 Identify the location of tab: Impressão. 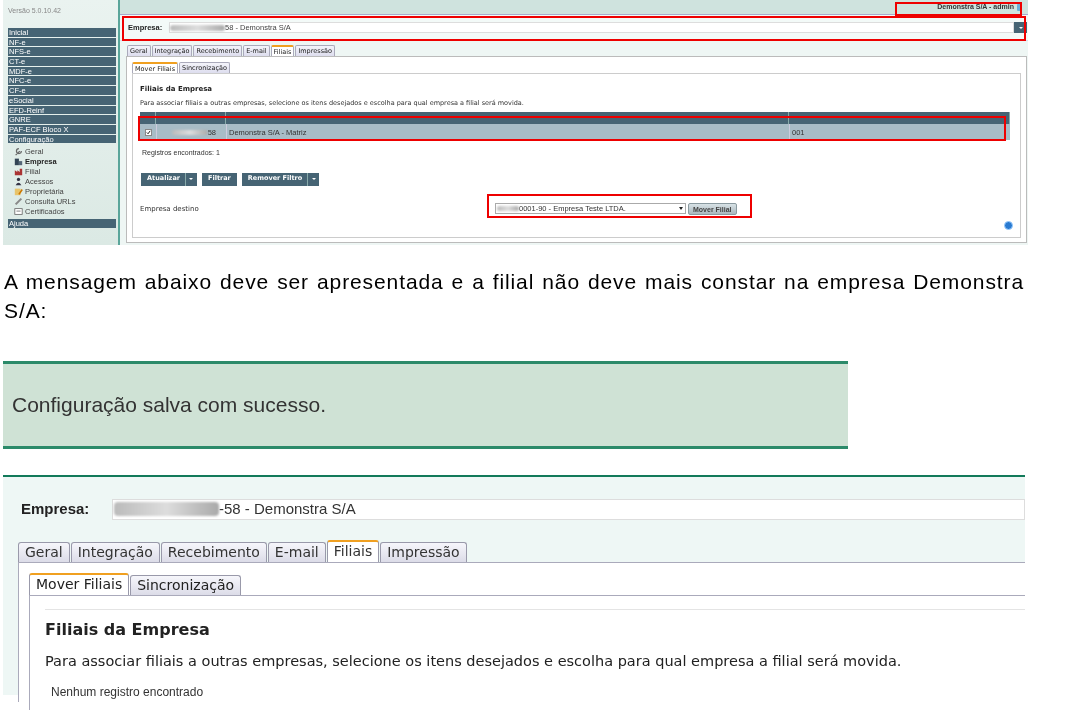
(423, 551).